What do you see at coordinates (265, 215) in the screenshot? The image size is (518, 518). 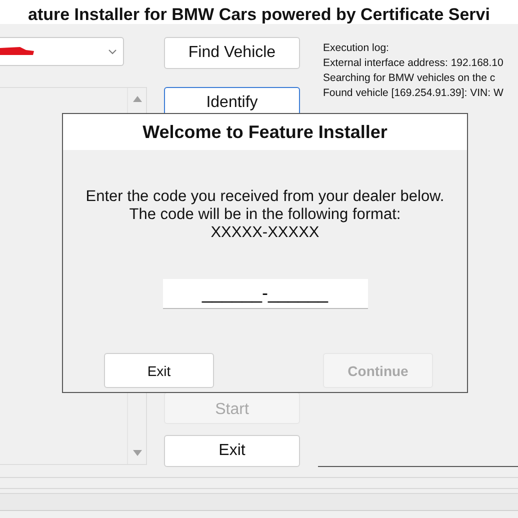 I see `instruction-text: The code will be in the following format:` at bounding box center [265, 215].